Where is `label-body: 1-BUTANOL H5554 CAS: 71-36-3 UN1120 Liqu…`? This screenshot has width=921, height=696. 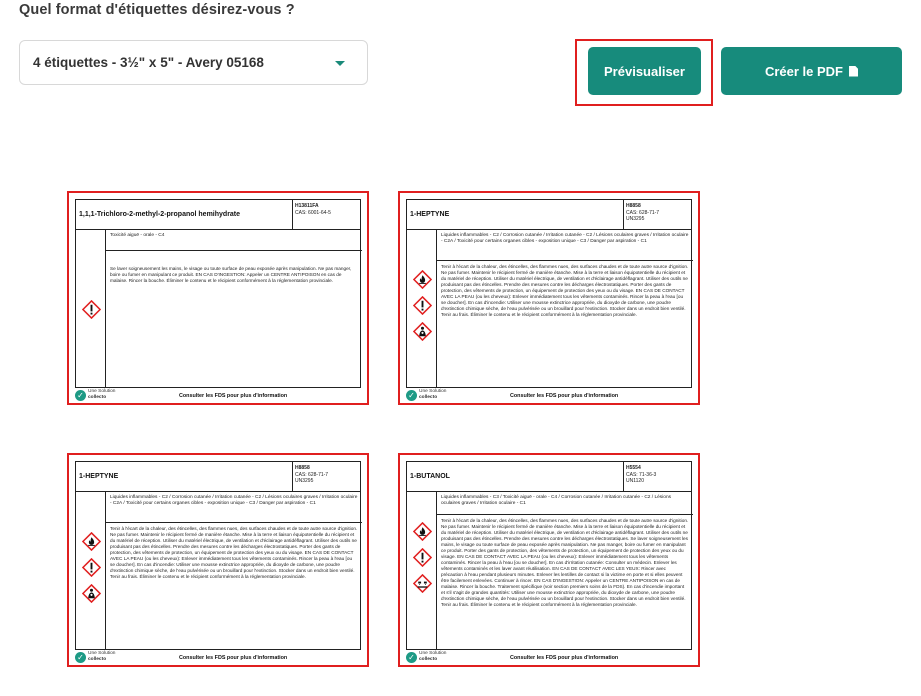 label-body: 1-BUTANOL H5554 CAS: 71-36-3 UN1120 Liqu… is located at coordinates (549, 555).